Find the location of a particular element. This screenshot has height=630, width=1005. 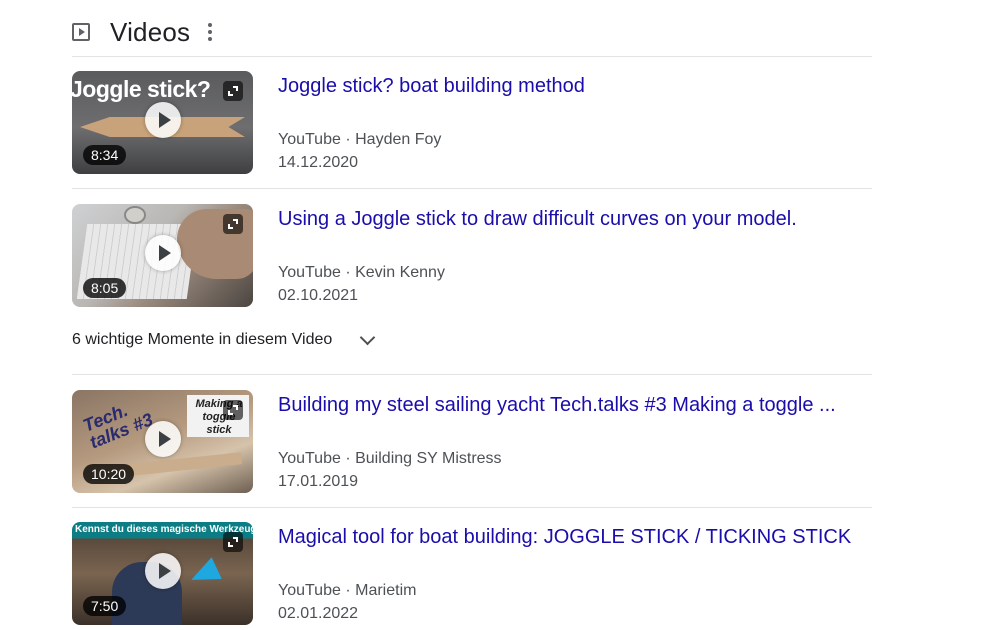

video-duration: 8:34 is located at coordinates (105, 155).